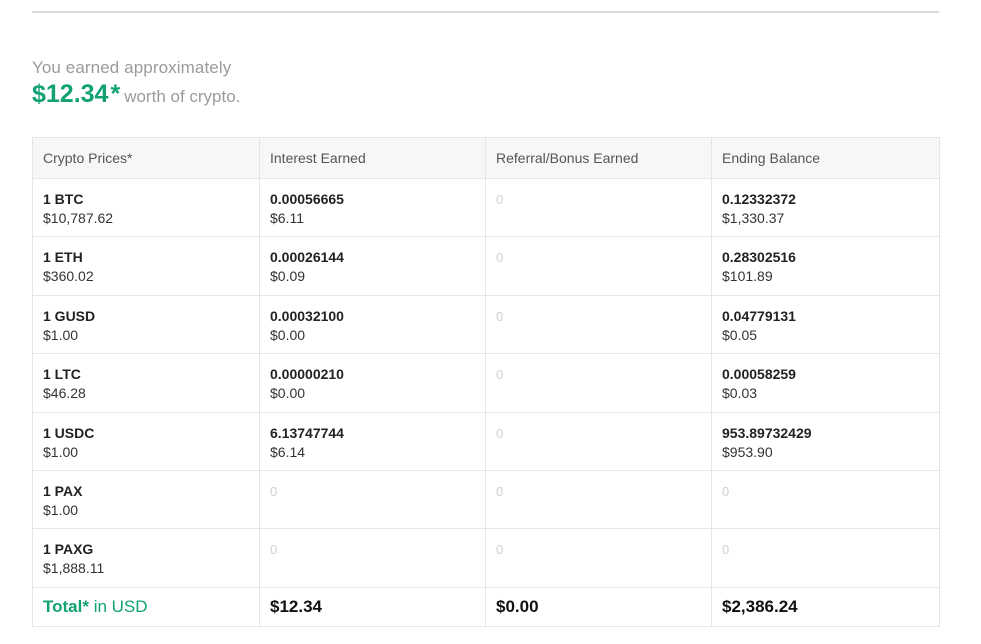 This screenshot has height=644, width=981. Describe the element at coordinates (307, 199) in the screenshot. I see `interest-amount: 0.00056665` at that location.